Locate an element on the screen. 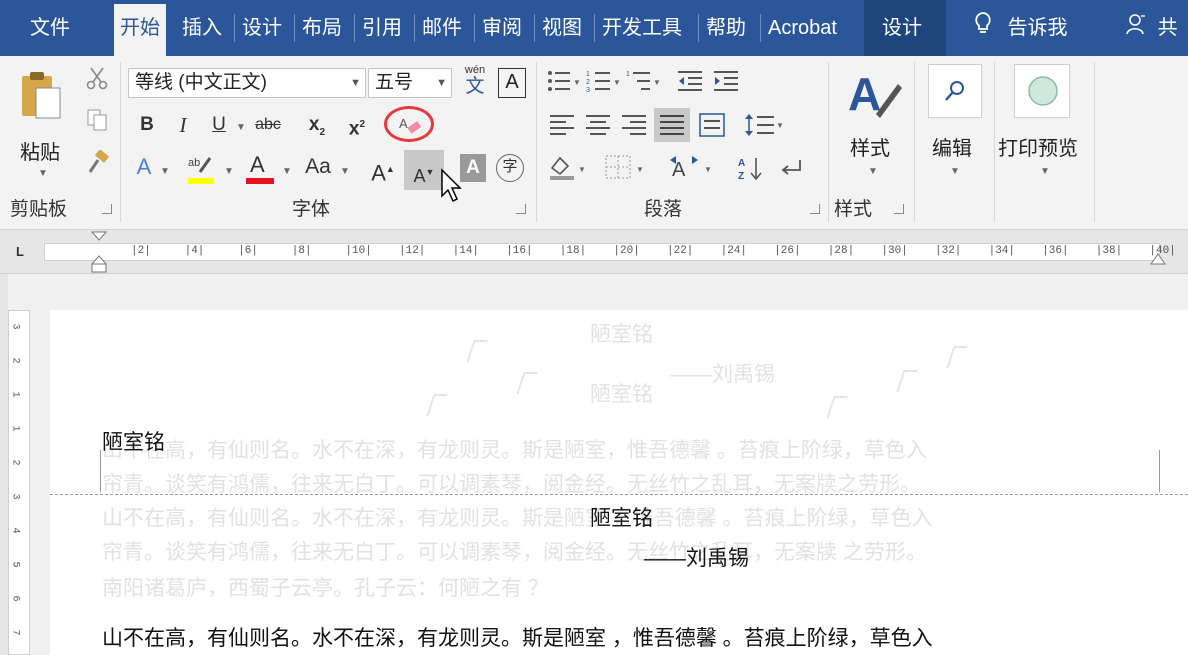 This screenshot has width=1188, height=655. eraser-icon: A is located at coordinates (411, 127).